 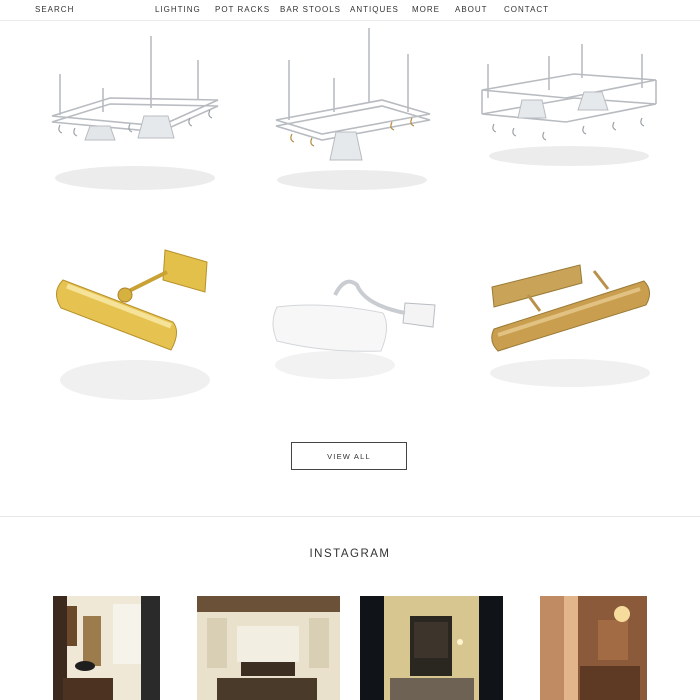 I want to click on section-divider, so click(x=350, y=516).